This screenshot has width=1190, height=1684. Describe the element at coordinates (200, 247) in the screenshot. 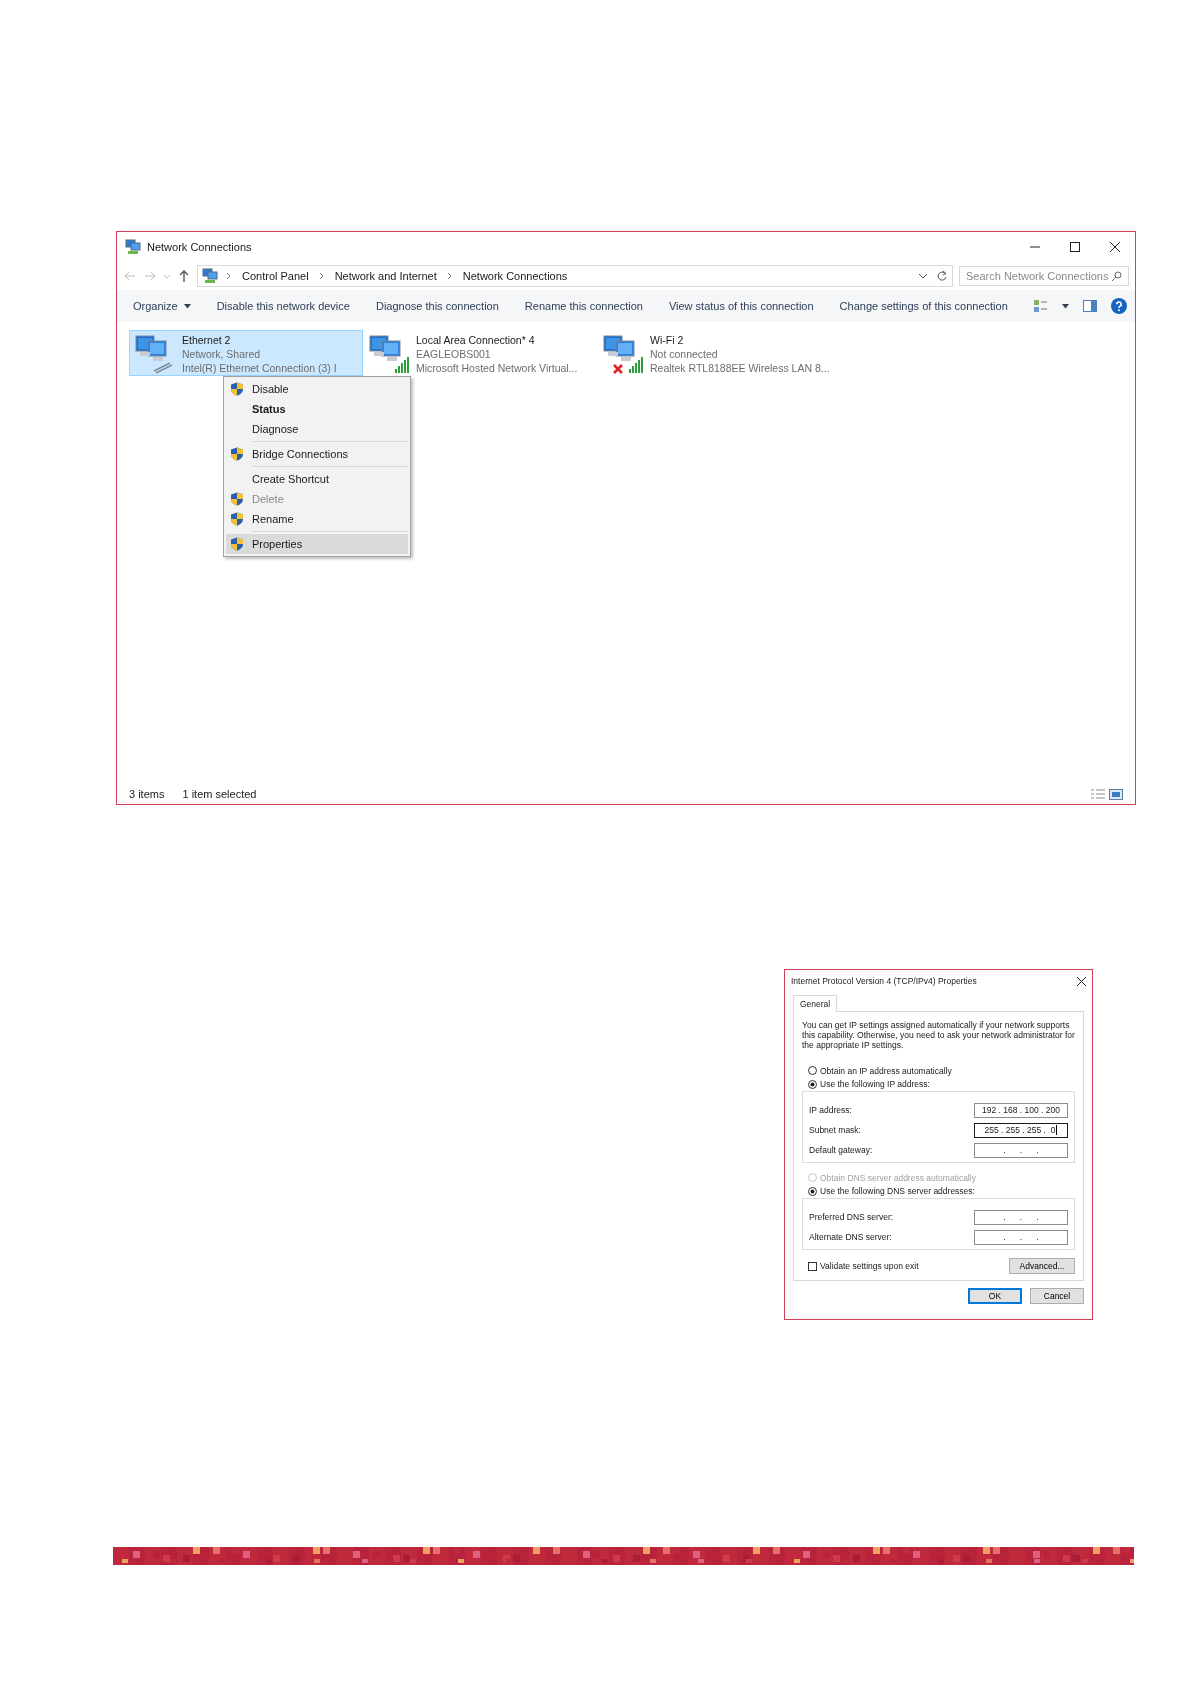

I see `window-title: Network Connections` at that location.